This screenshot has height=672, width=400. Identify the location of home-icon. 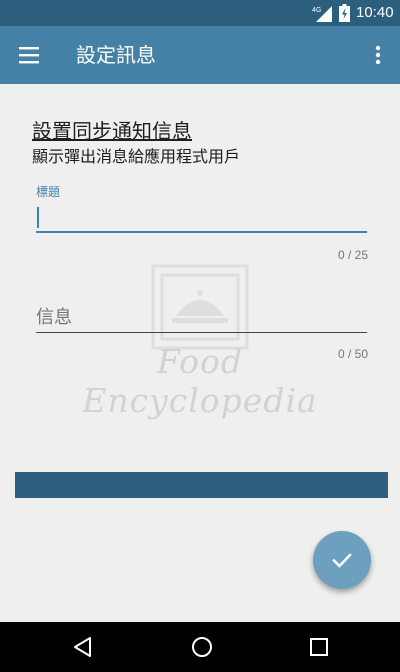
(202, 647).